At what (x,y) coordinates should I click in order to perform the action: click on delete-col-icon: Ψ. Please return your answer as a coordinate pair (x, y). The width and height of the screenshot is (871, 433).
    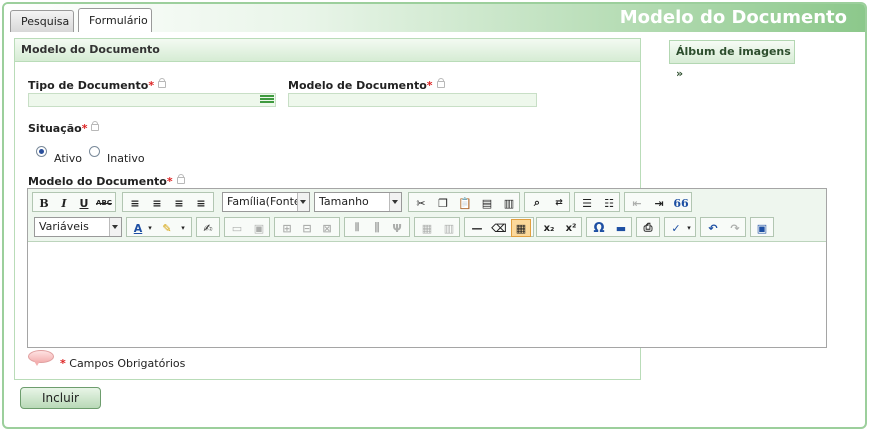
    Looking at the image, I should click on (397, 228).